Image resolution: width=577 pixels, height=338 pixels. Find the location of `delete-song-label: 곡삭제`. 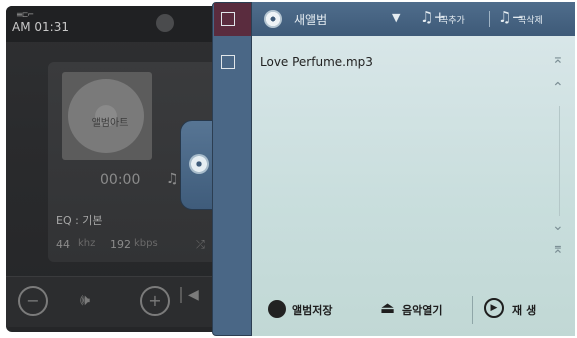

delete-song-label: 곡삭제 is located at coordinates (530, 19).